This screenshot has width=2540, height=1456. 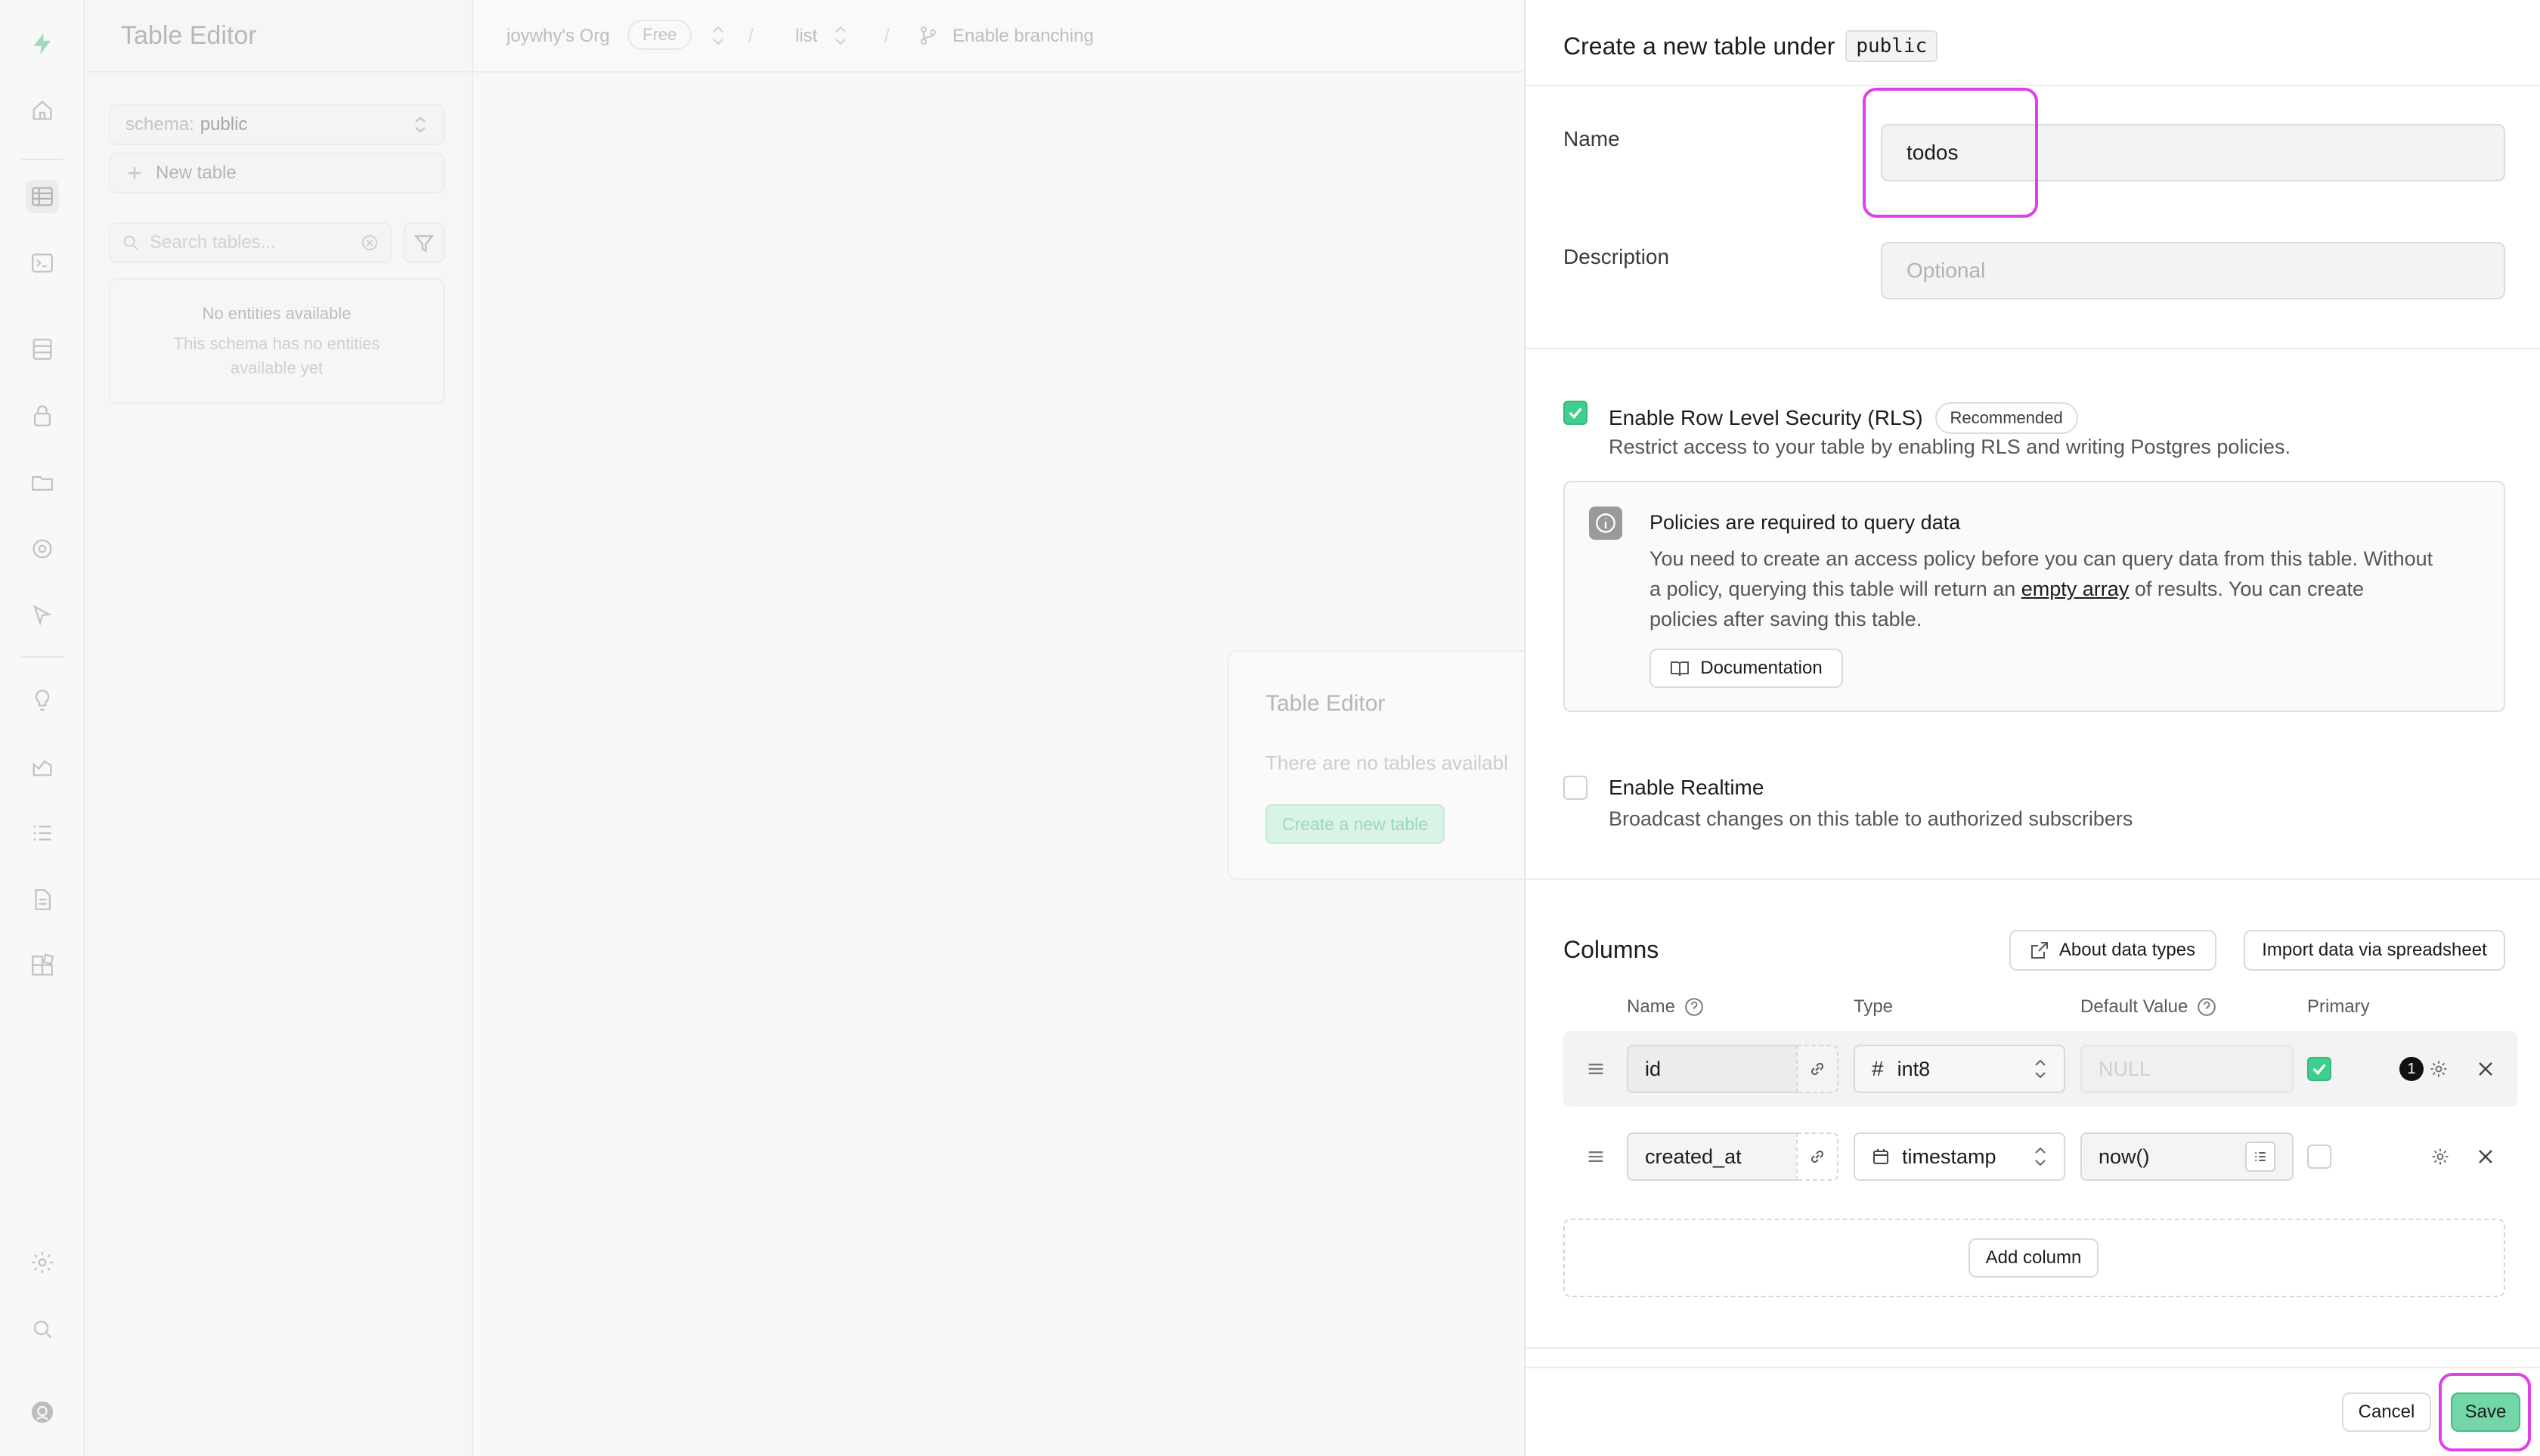 What do you see at coordinates (43, 1262) in the screenshot?
I see `settings-gear-icon` at bounding box center [43, 1262].